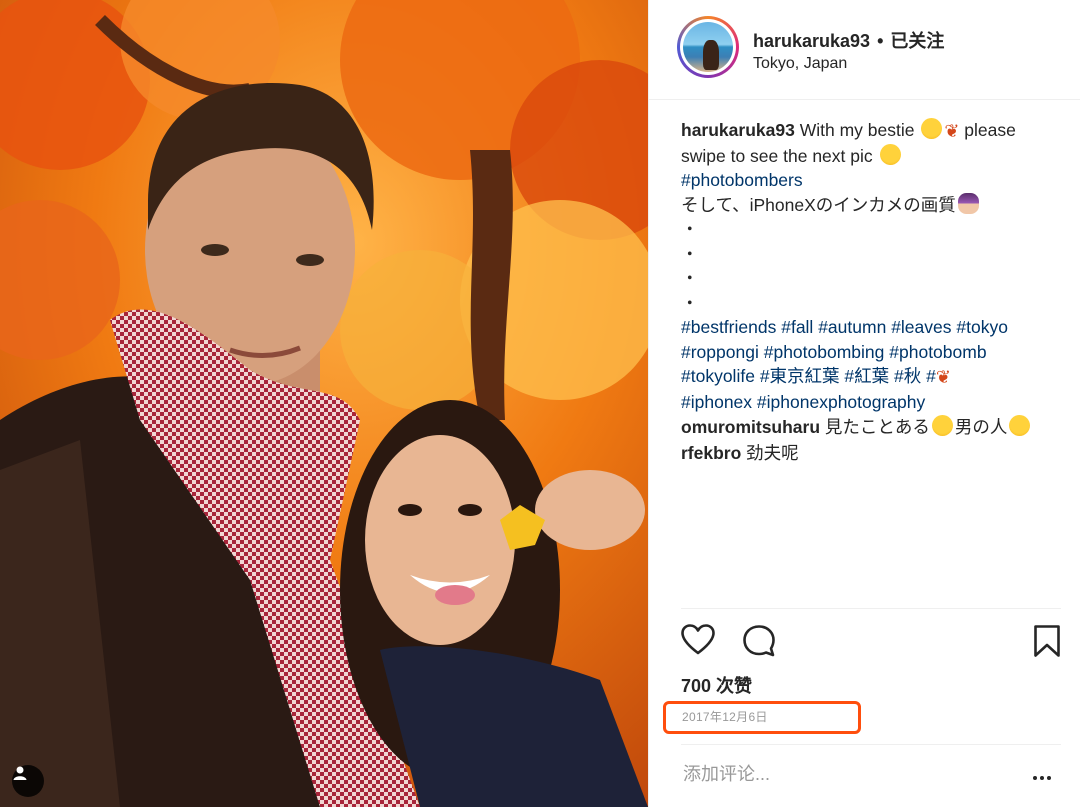 This screenshot has width=1080, height=807. Describe the element at coordinates (982, 327) in the screenshot. I see `hashtag-link: #tokyo` at that location.